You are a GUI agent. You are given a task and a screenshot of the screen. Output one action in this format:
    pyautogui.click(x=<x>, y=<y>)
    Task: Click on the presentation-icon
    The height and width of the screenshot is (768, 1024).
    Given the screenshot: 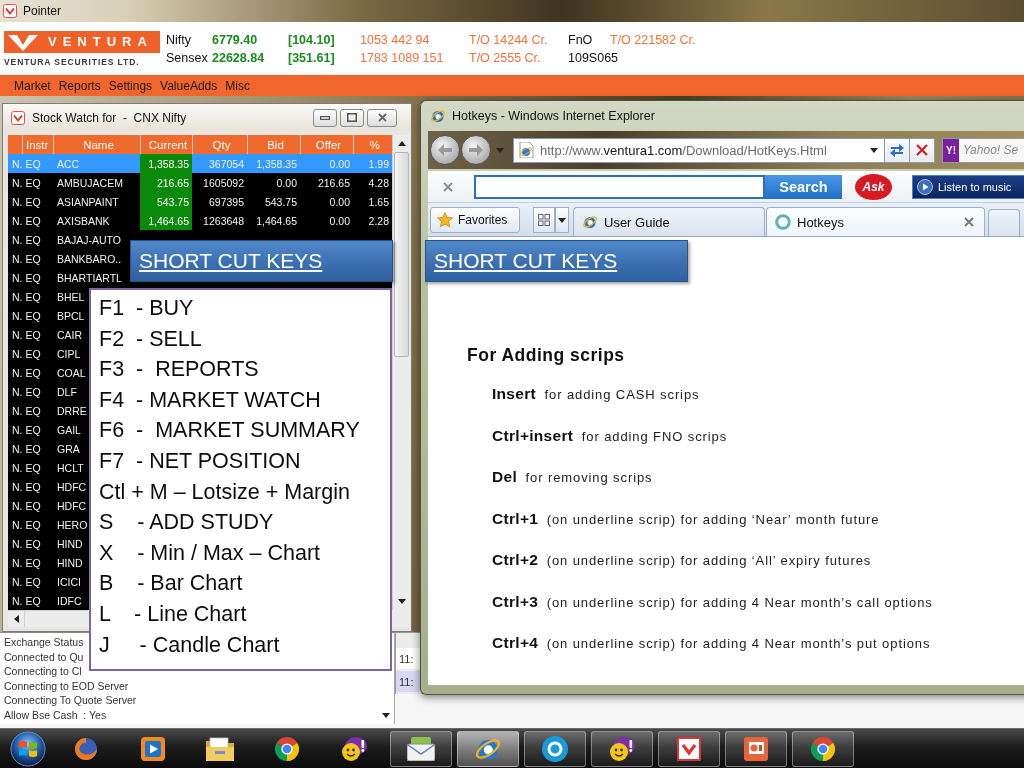 What is the action you would take?
    pyautogui.click(x=756, y=748)
    